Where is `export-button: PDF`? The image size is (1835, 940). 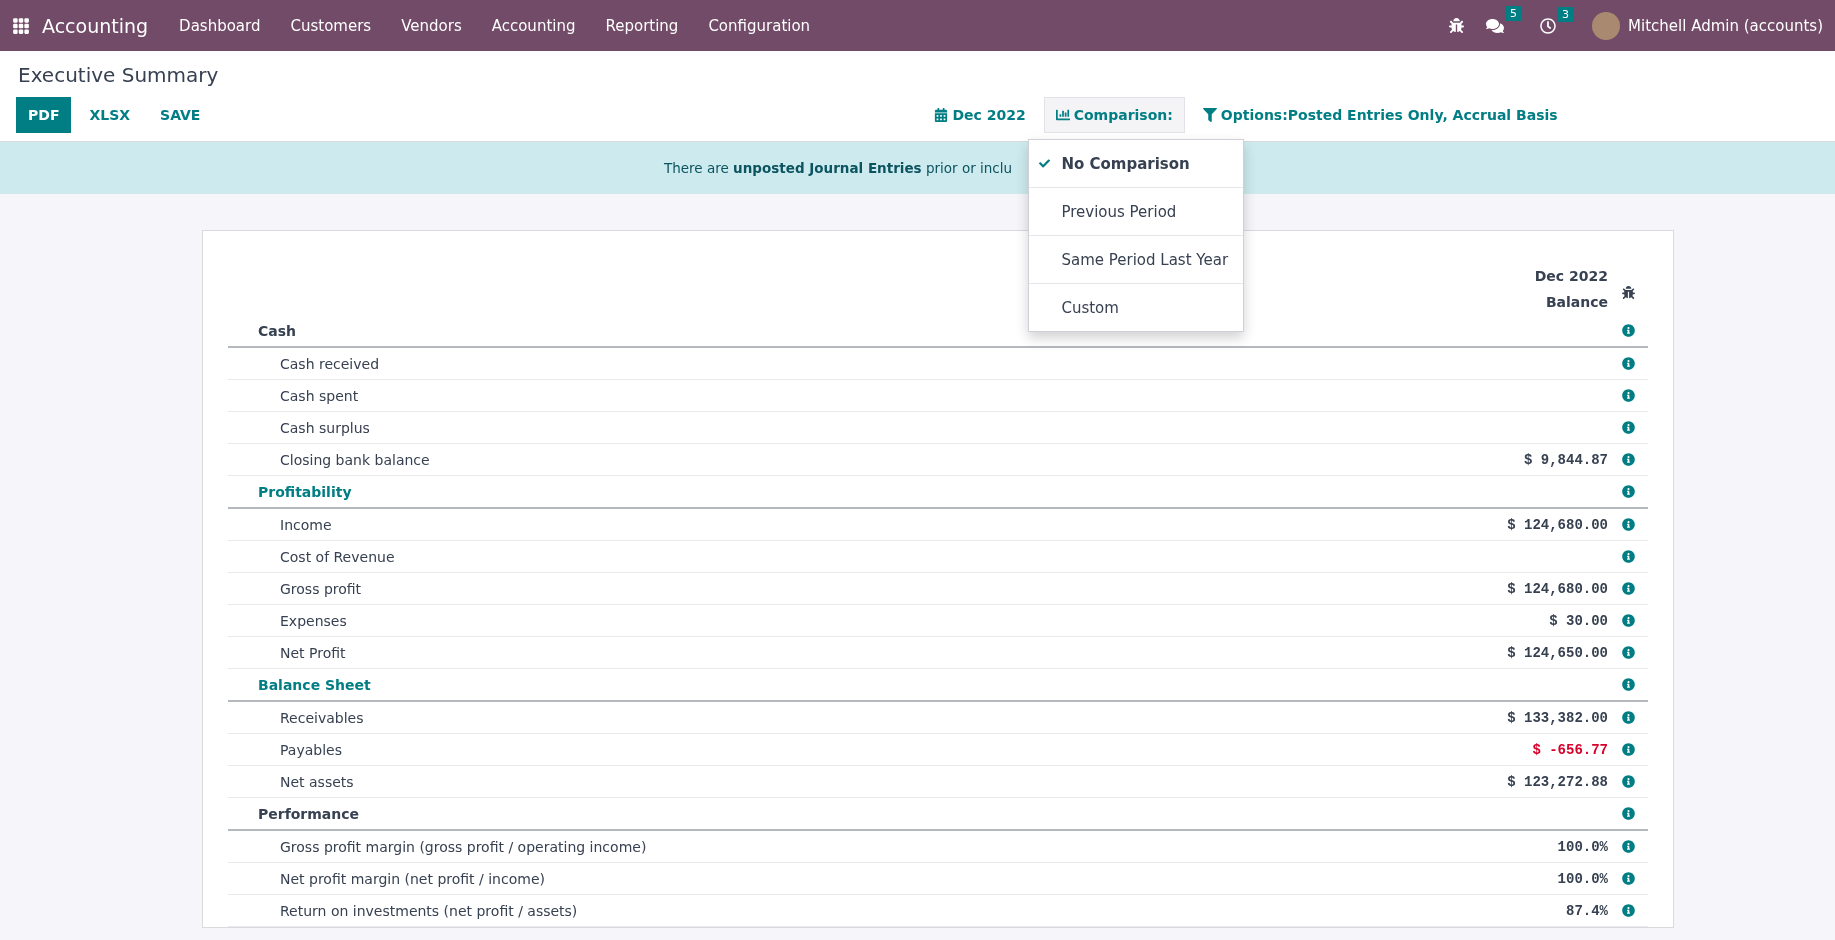
export-button: PDF is located at coordinates (44, 115).